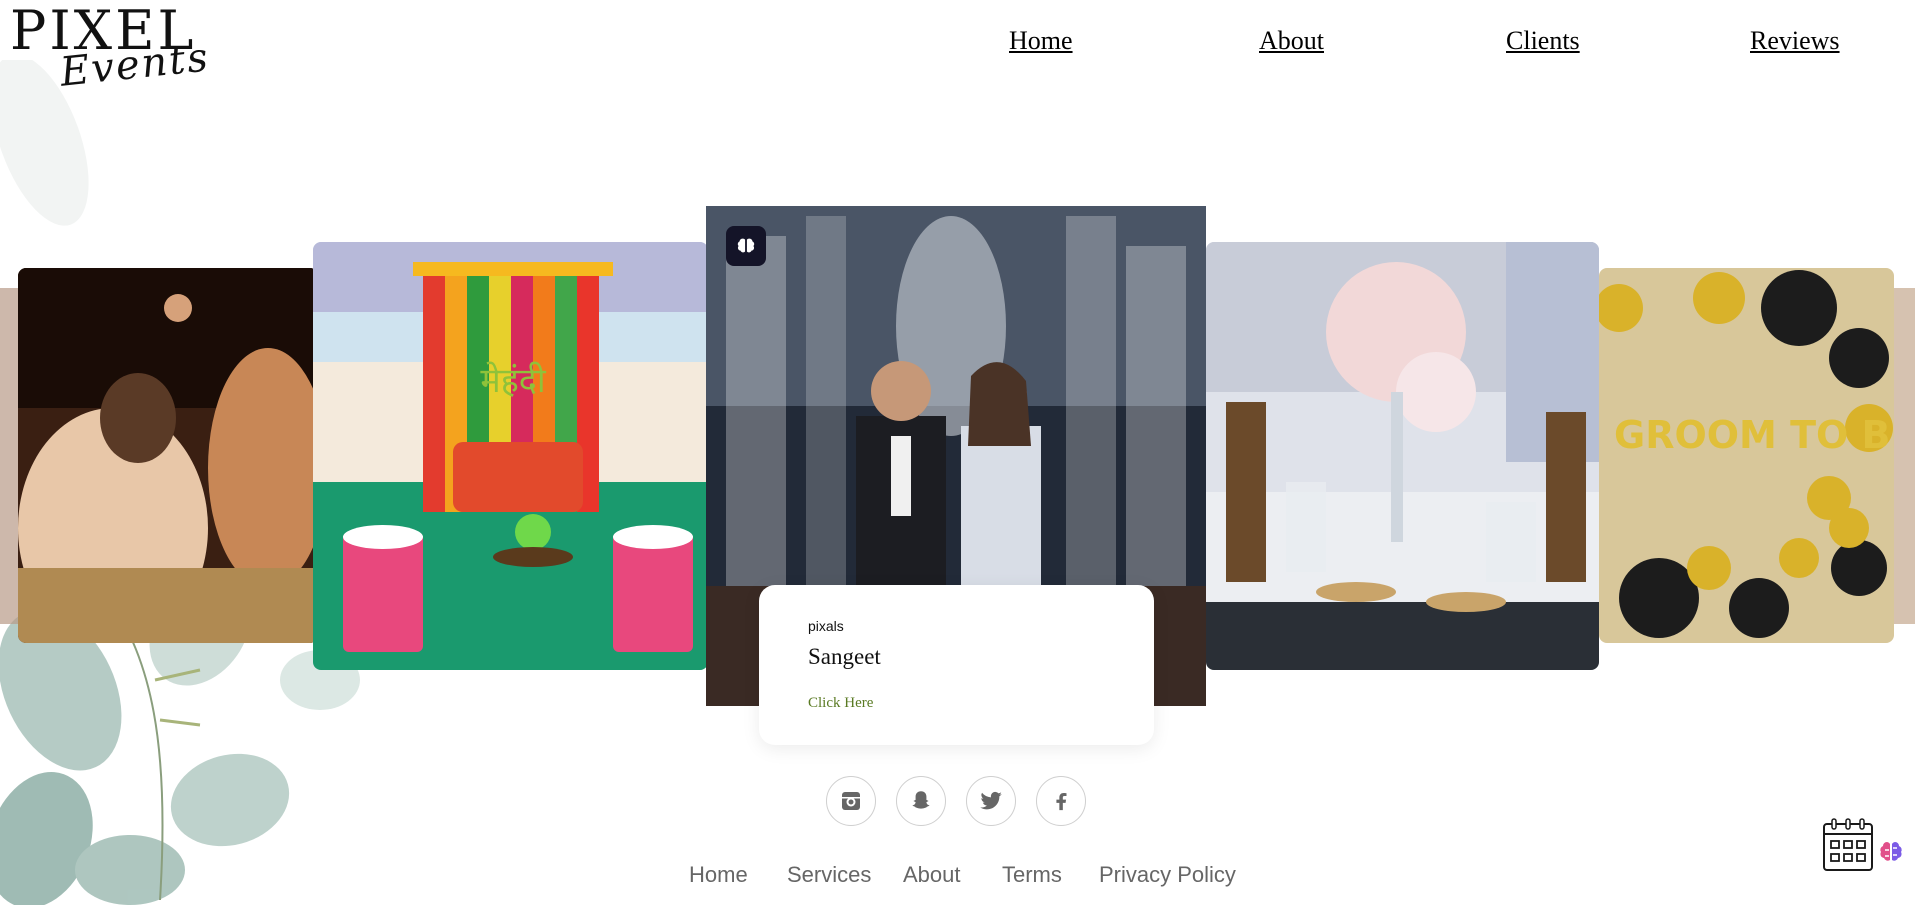  I want to click on main-nav: Home About Clients Reviews, so click(957, 46).